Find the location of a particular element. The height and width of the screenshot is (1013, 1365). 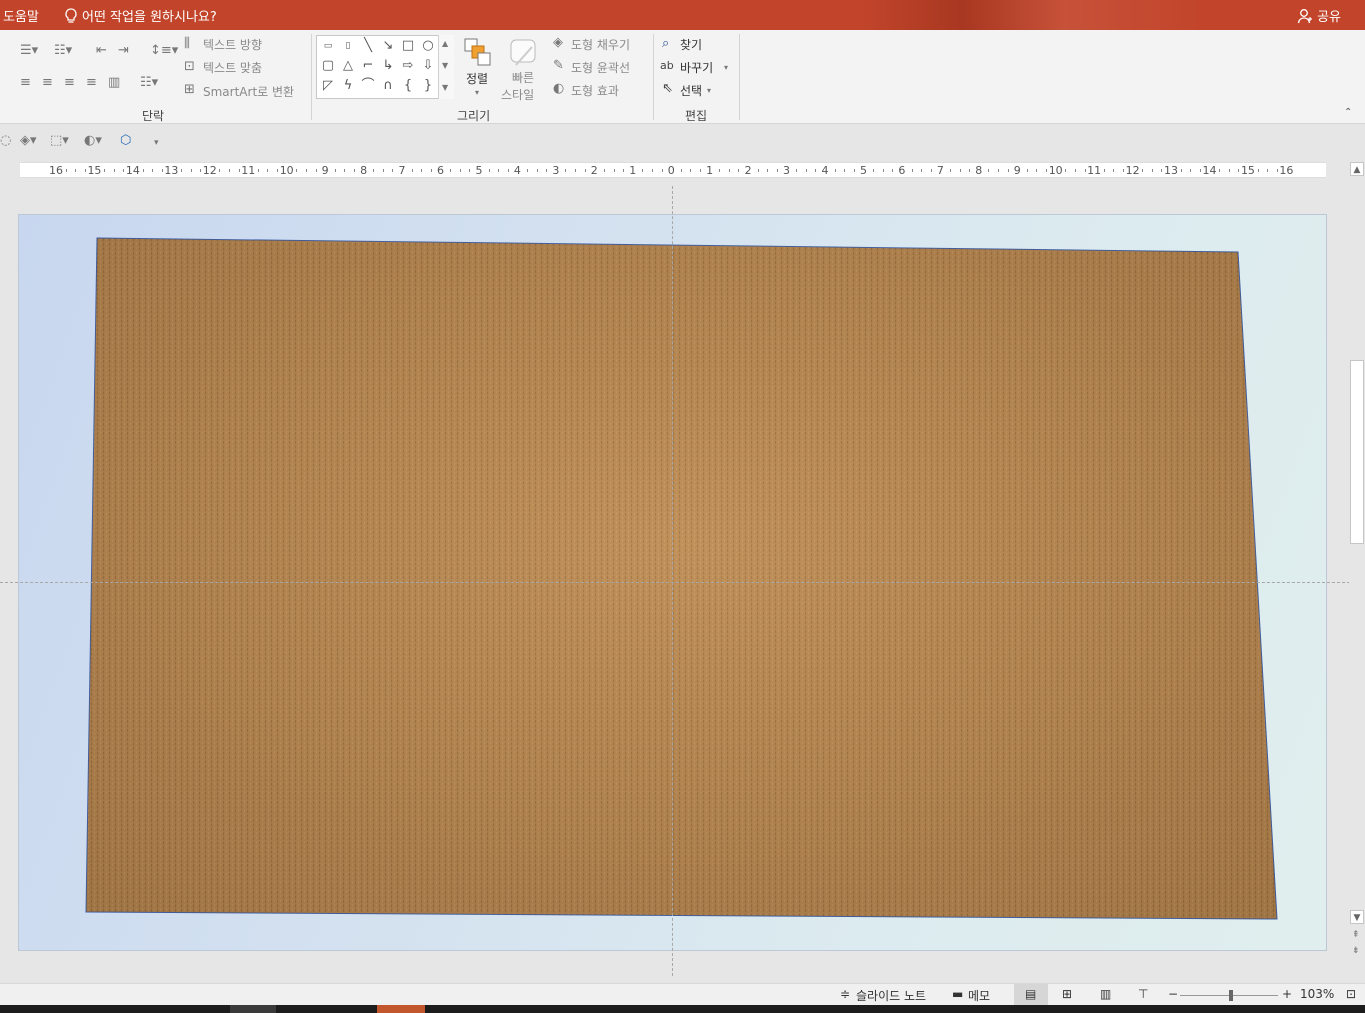

comments-icon: ▬ is located at coordinates (958, 994).